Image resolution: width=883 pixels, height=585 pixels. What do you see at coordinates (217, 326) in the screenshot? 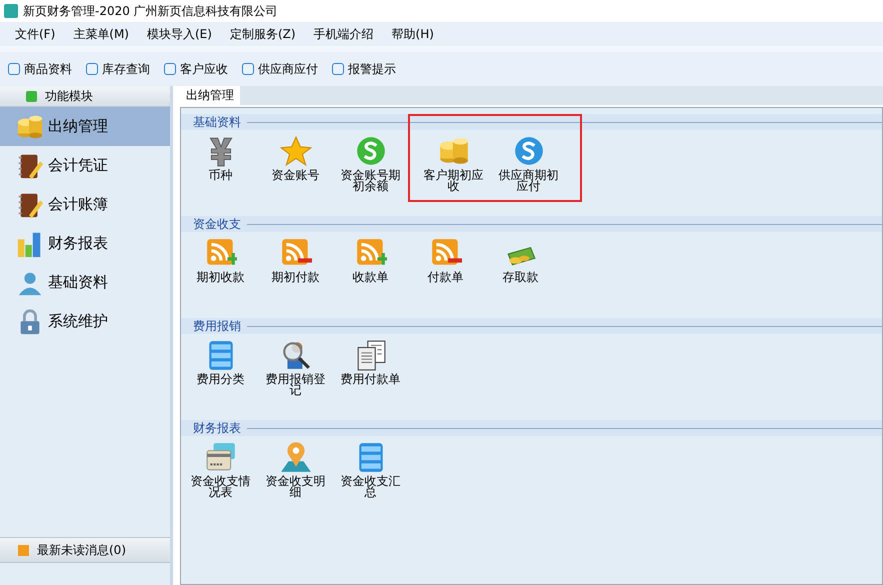
I see `section-title: 费用报销` at bounding box center [217, 326].